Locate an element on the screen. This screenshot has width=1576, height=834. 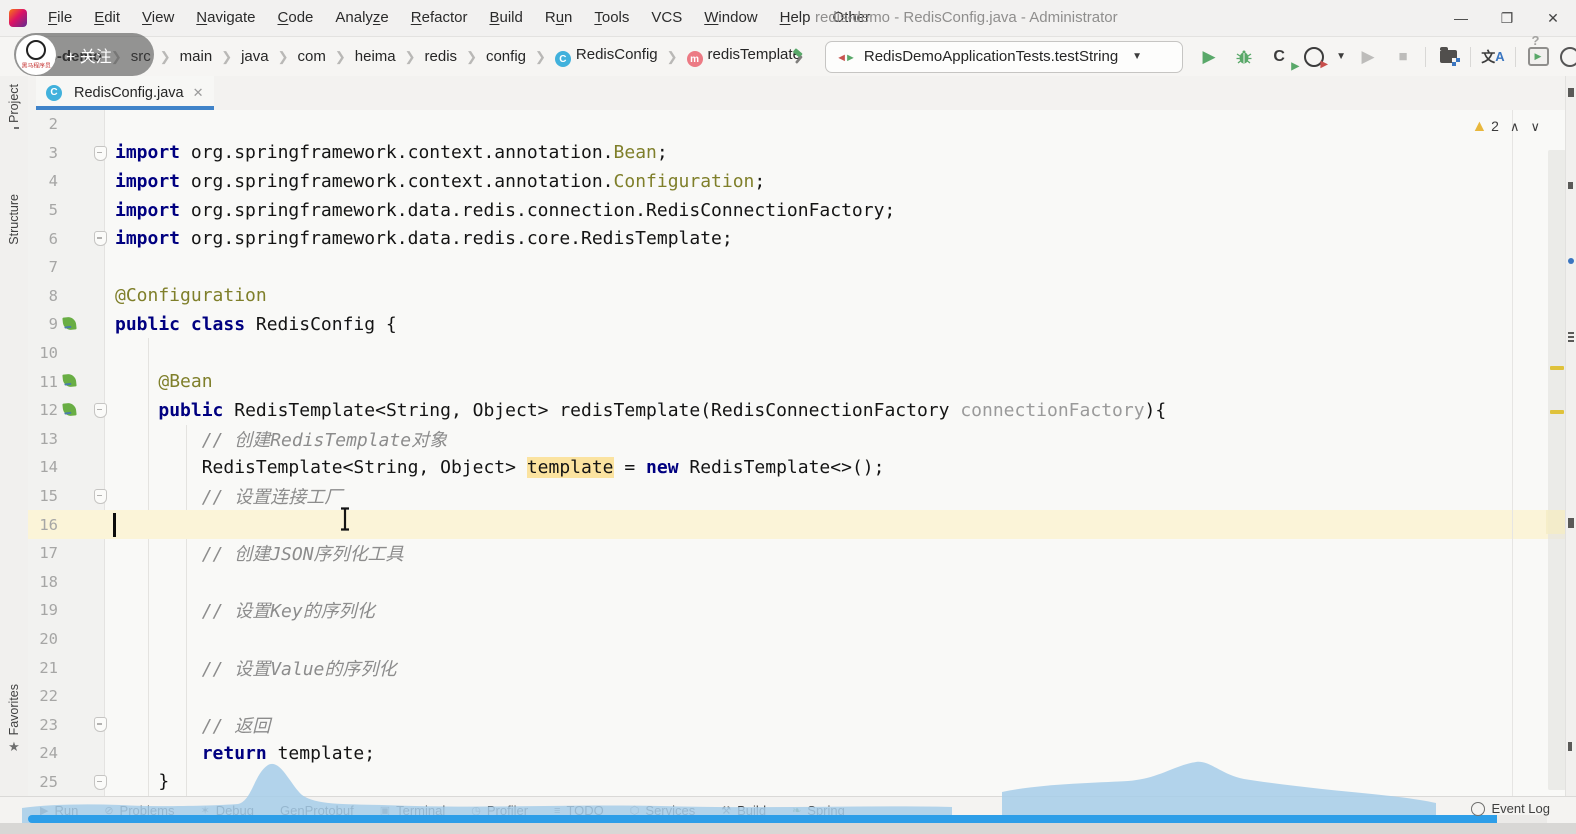
gutter-cell: 21 is located at coordinates (66, 667).